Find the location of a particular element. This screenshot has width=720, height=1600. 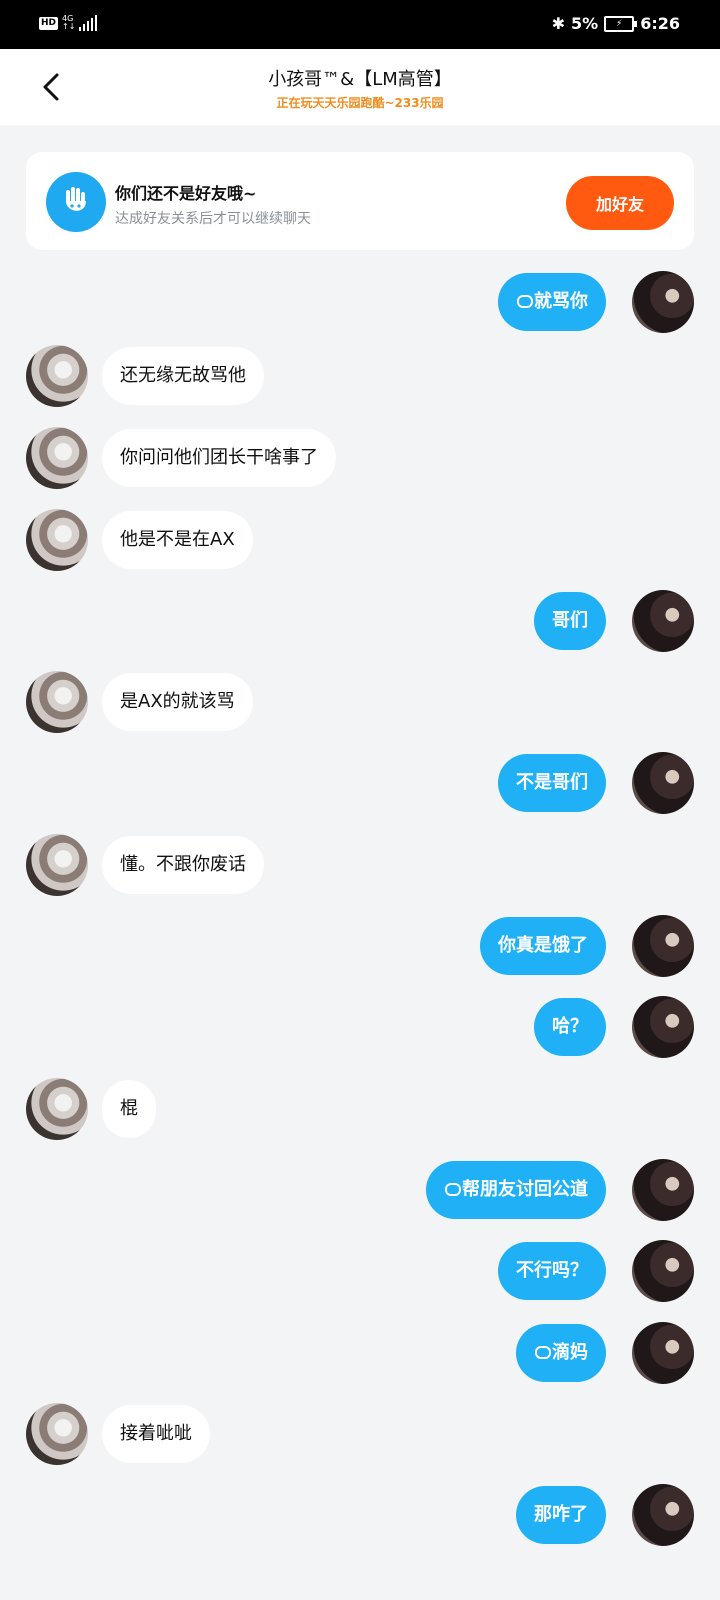

incoming-message-bubble: 他是不是在AX is located at coordinates (177, 540).